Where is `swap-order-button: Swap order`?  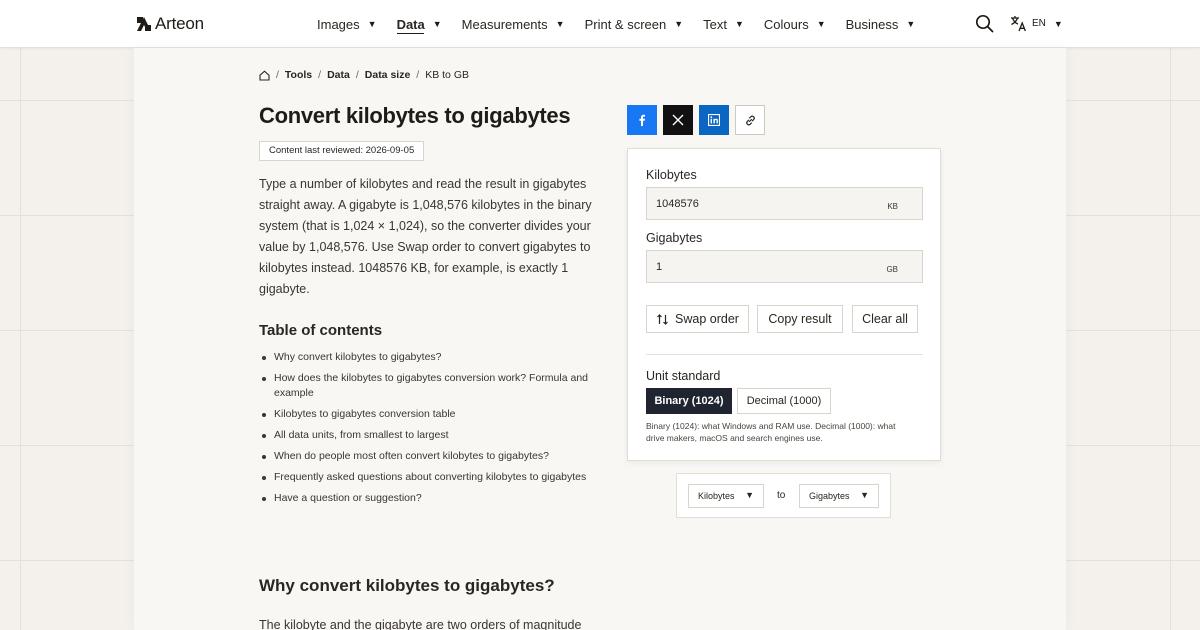
swap-order-button: Swap order is located at coordinates (697, 319).